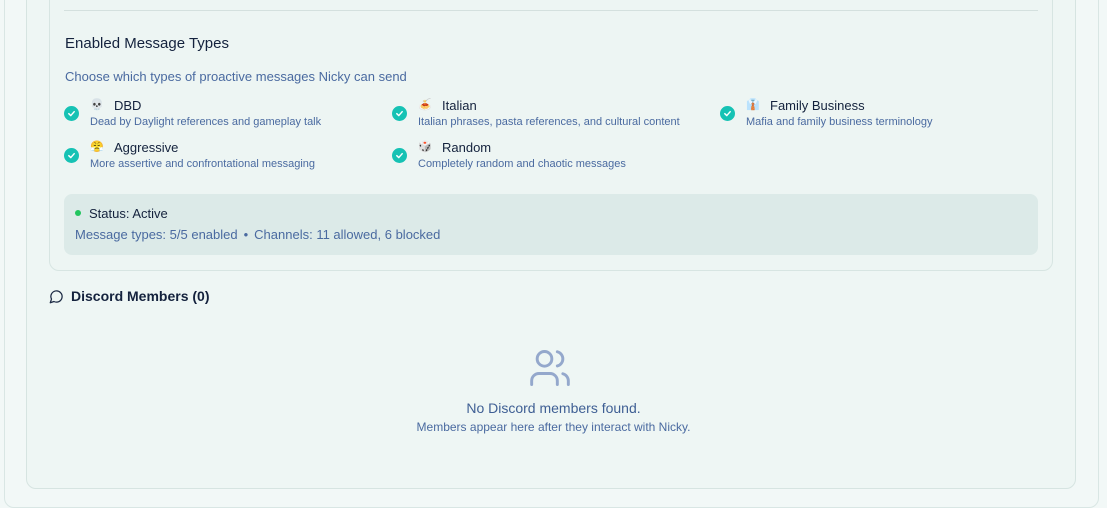  I want to click on discord-members-header: Discord Members (0), so click(129, 296).